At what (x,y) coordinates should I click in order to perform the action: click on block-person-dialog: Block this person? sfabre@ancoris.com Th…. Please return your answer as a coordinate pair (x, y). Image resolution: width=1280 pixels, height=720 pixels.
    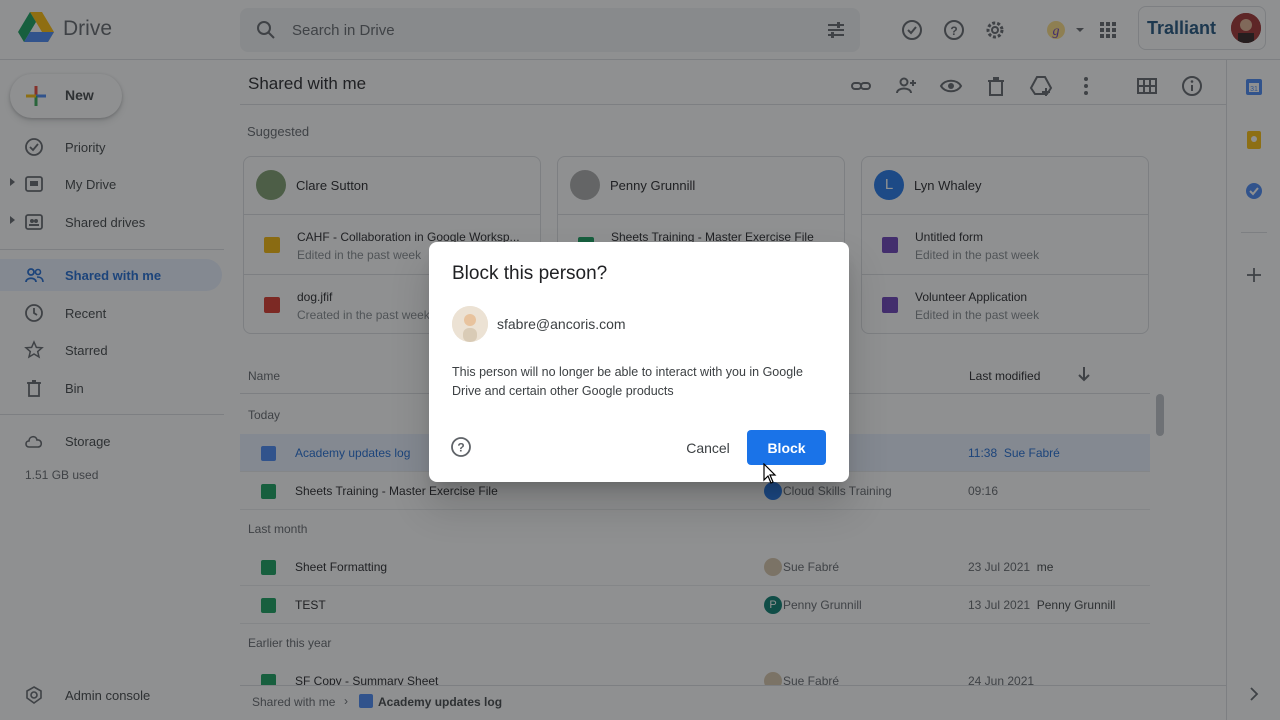
    Looking at the image, I should click on (639, 362).